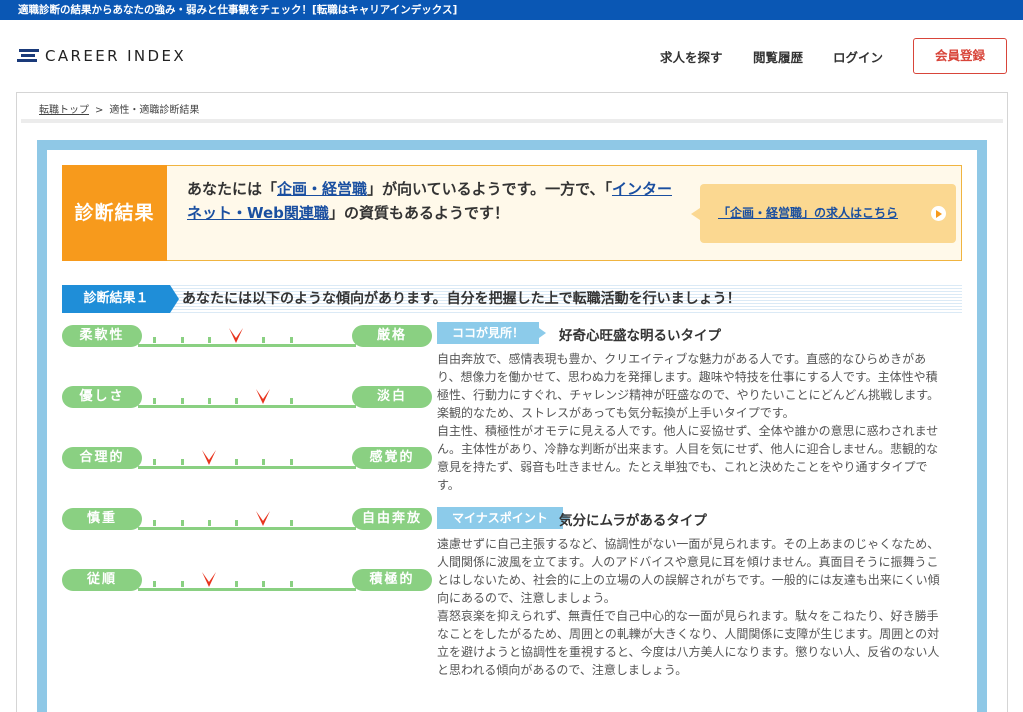 Image resolution: width=1023 pixels, height=712 pixels. Describe the element at coordinates (102, 580) in the screenshot. I see `trait-left-label: 従順` at that location.